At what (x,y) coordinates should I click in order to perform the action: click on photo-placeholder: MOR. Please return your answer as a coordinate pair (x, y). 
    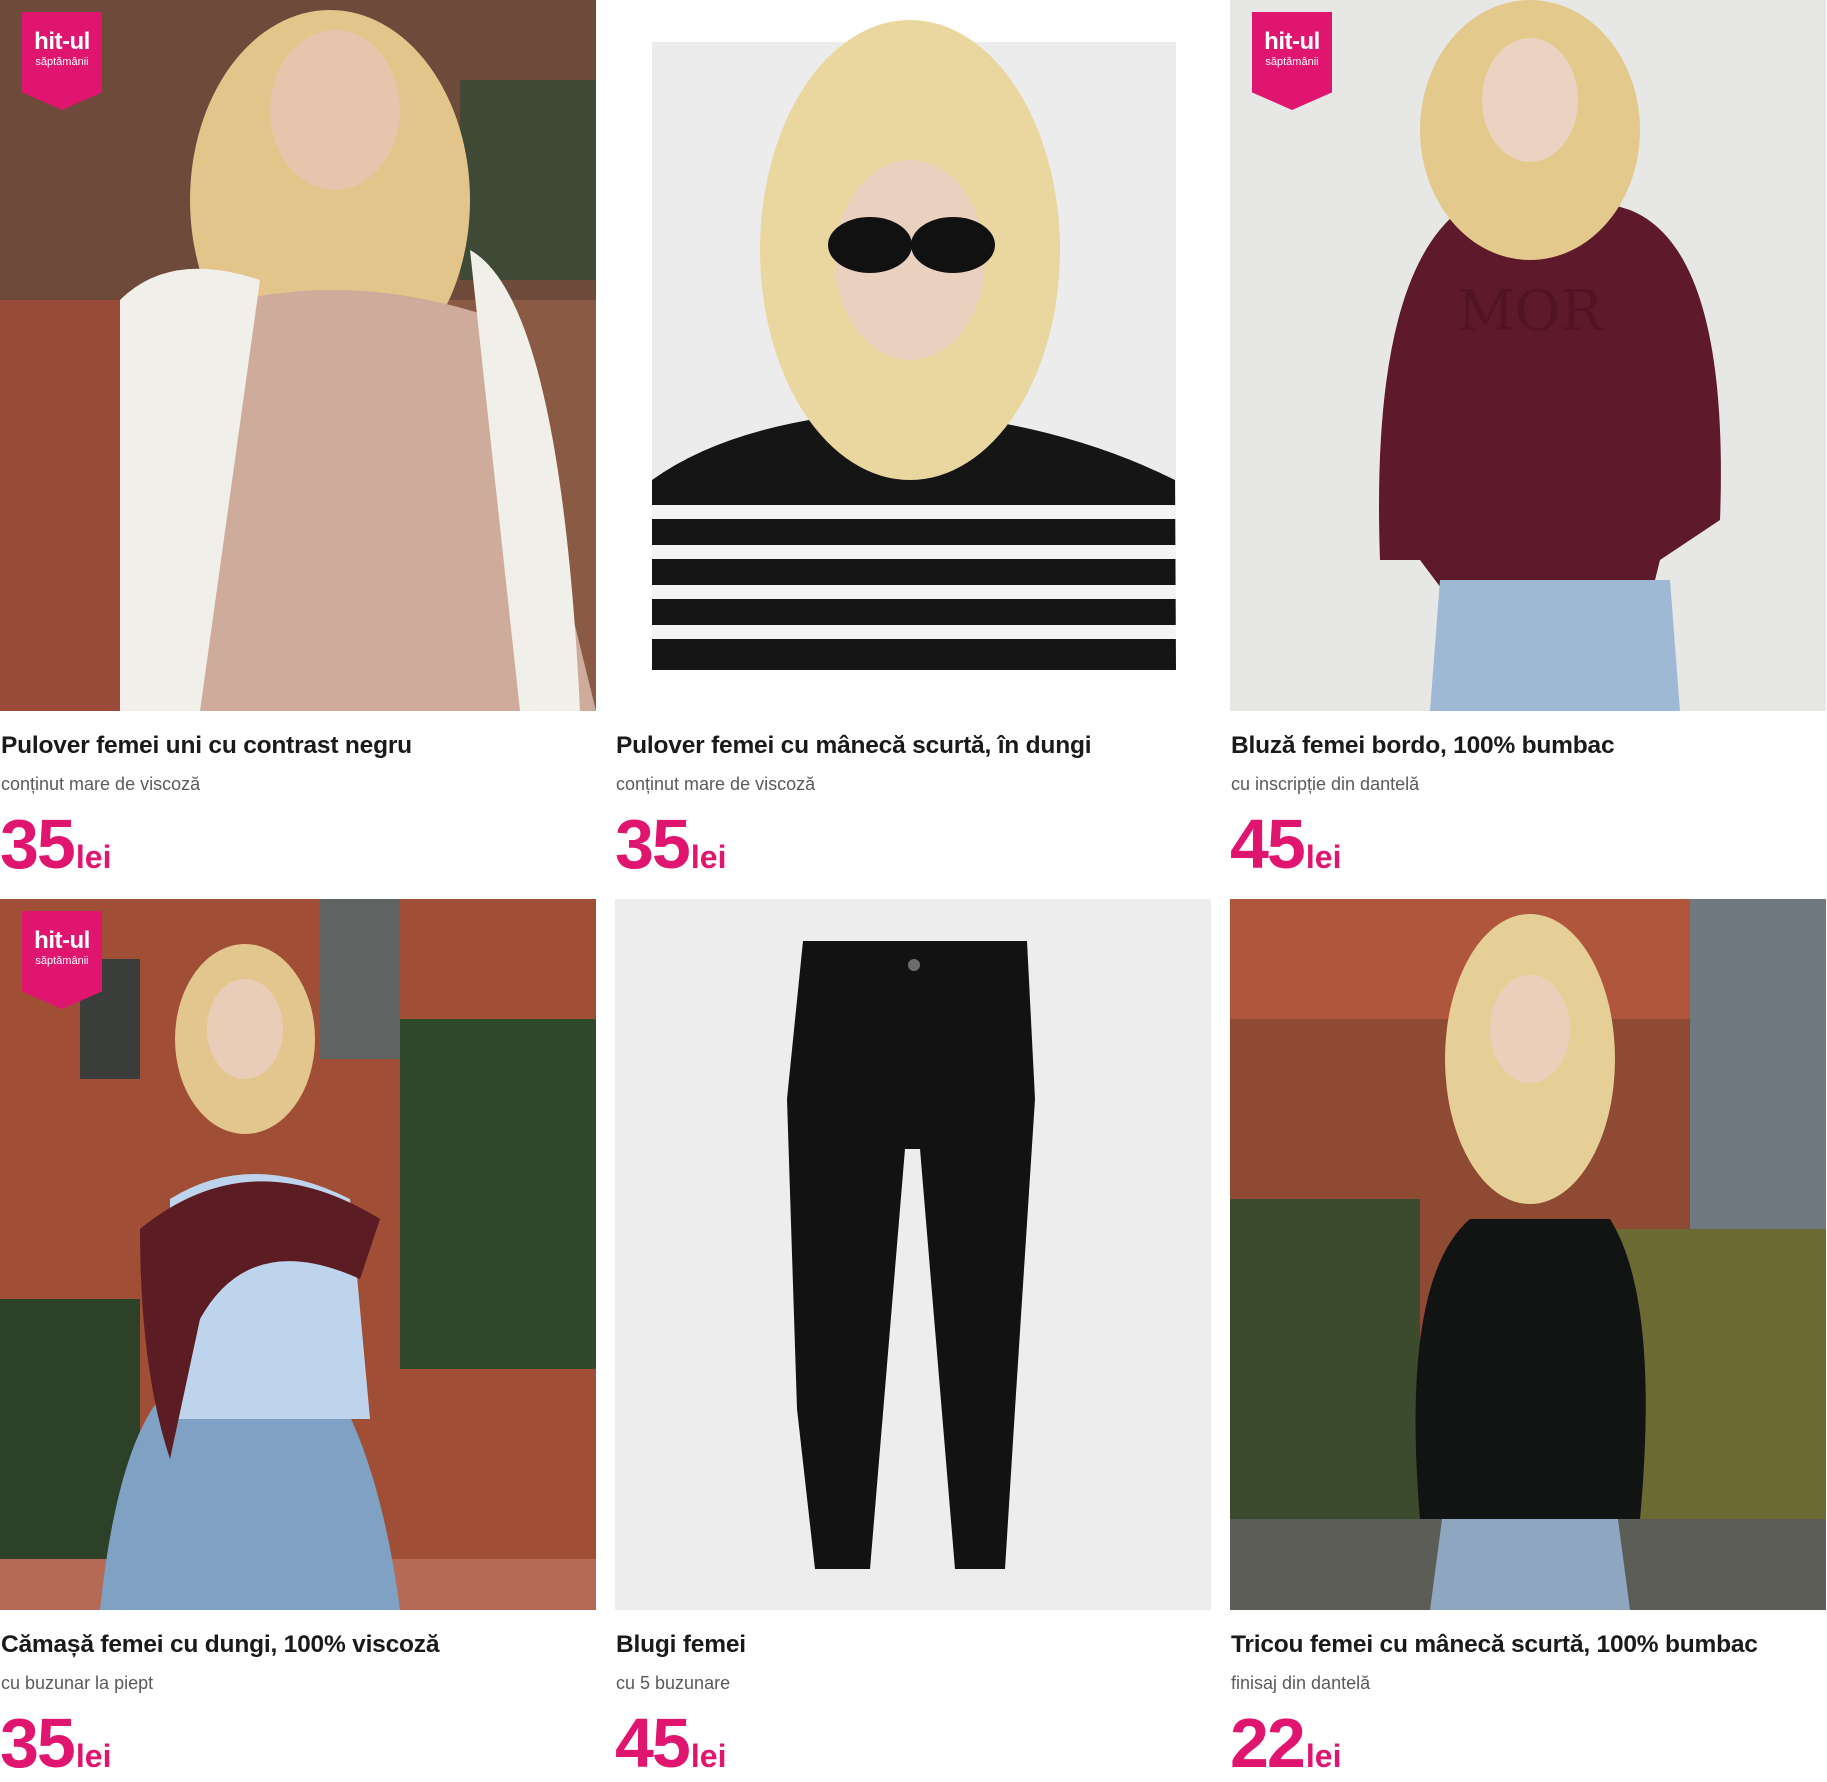
    Looking at the image, I should click on (1528, 355).